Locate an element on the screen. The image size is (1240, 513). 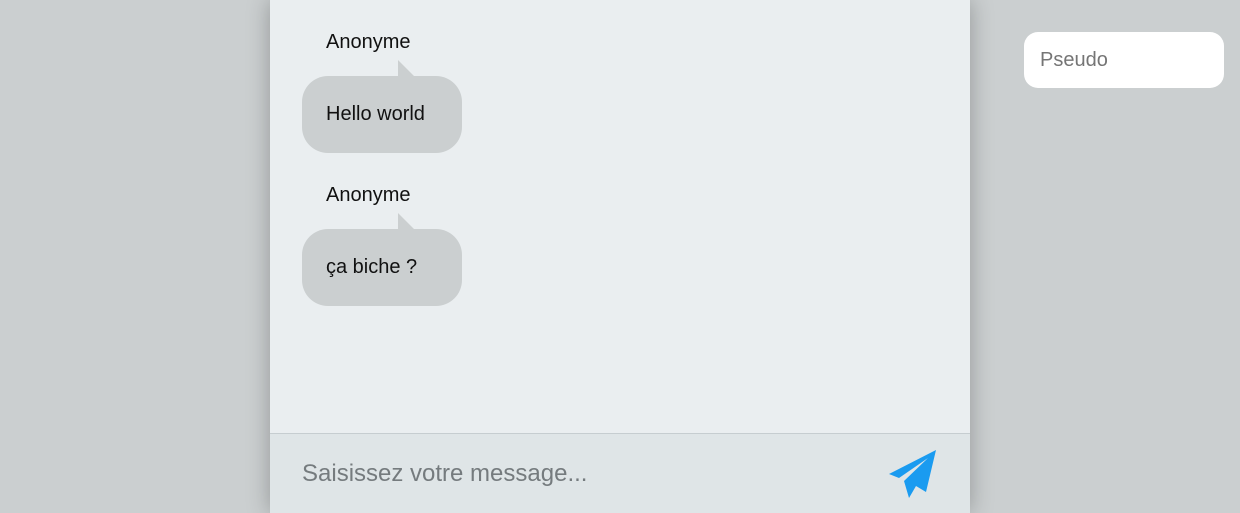
message-item: Anonyme Hello world is located at coordinates (382, 91).